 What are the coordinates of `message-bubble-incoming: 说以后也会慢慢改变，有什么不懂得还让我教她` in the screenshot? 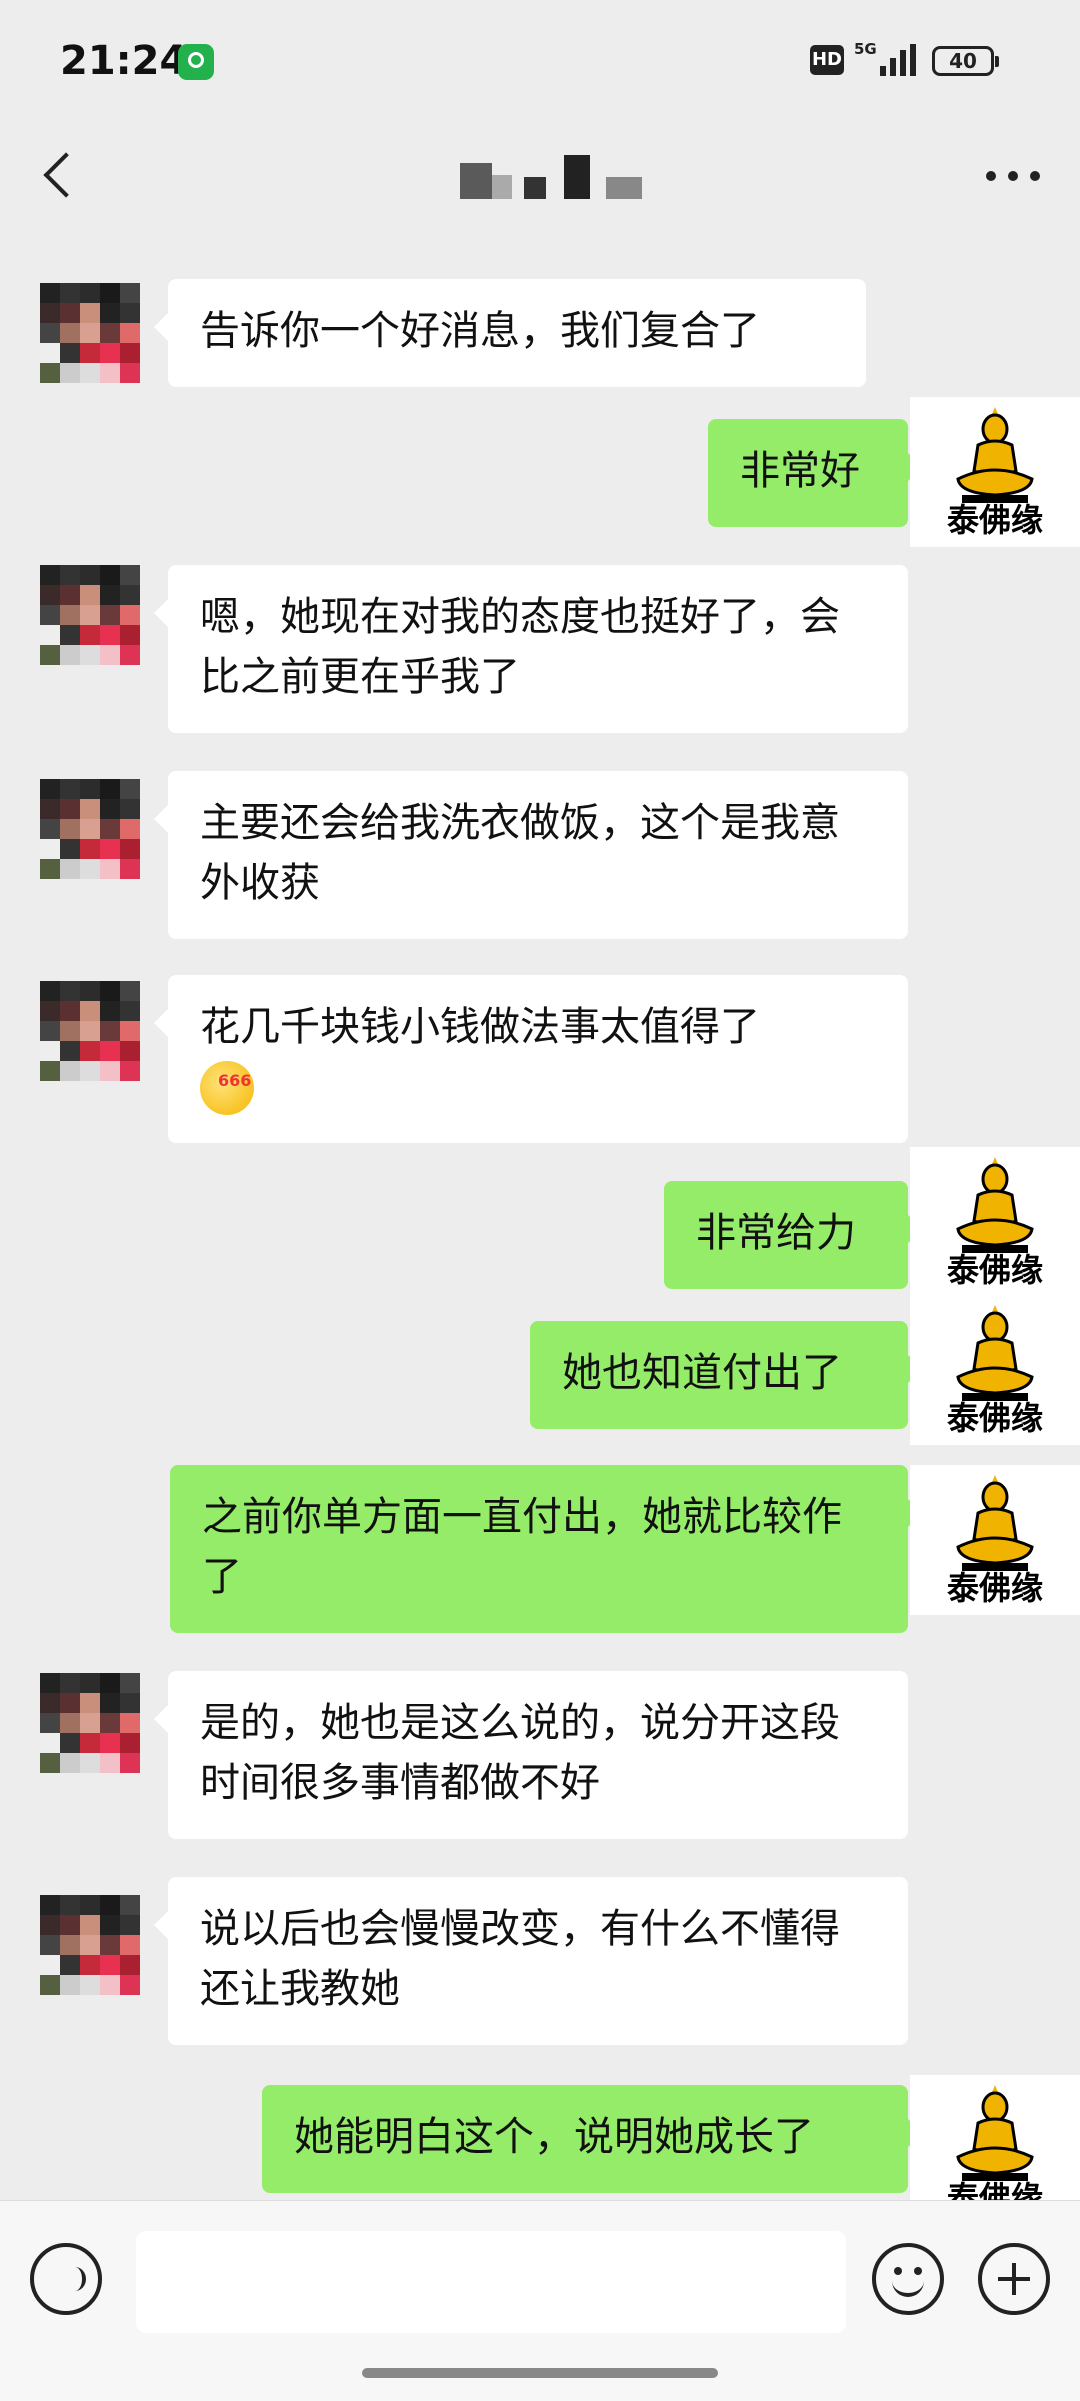 It's located at (531, 1961).